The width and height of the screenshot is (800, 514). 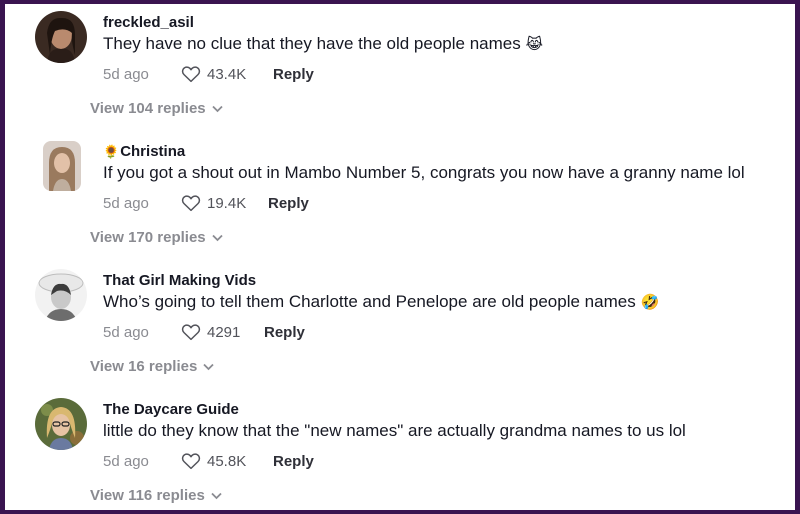 What do you see at coordinates (179, 280) in the screenshot?
I see `comment-username: That Girl Making Vids` at bounding box center [179, 280].